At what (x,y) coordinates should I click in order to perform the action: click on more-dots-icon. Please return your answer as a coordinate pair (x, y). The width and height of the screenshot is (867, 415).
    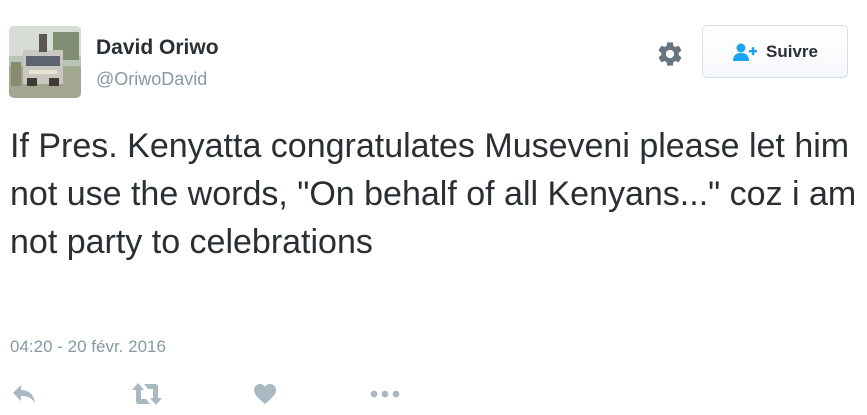
    Looking at the image, I should click on (385, 394).